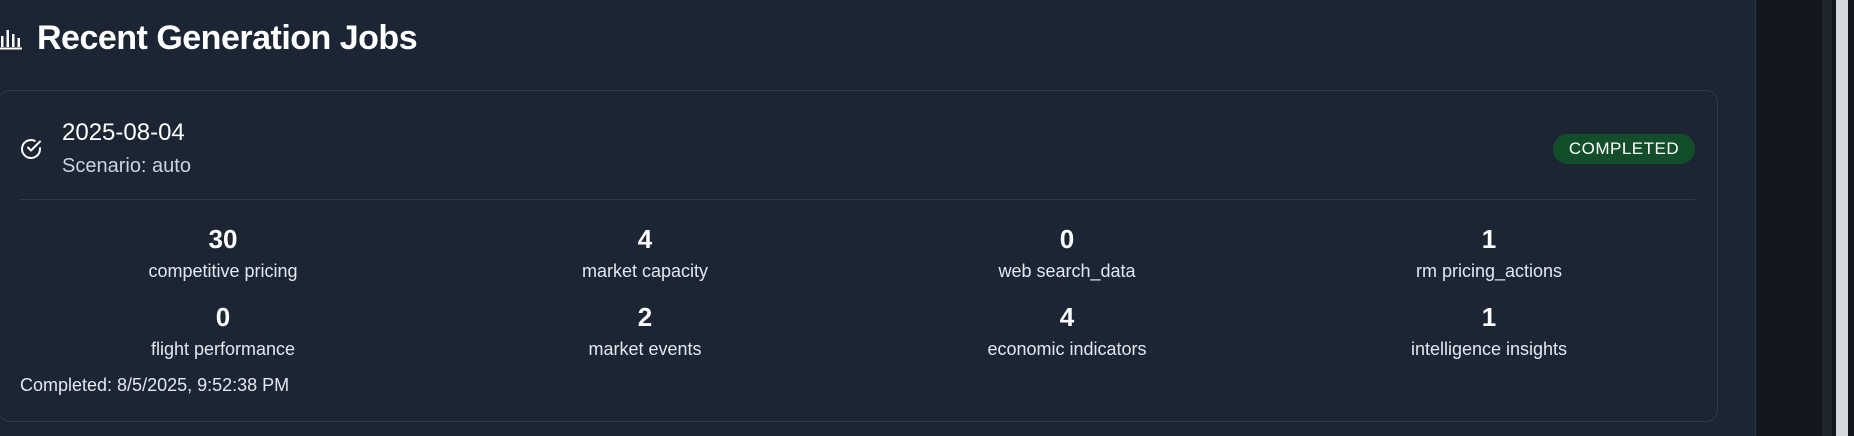  Describe the element at coordinates (227, 37) in the screenshot. I see `page-title: Recent Generation Jobs` at that location.